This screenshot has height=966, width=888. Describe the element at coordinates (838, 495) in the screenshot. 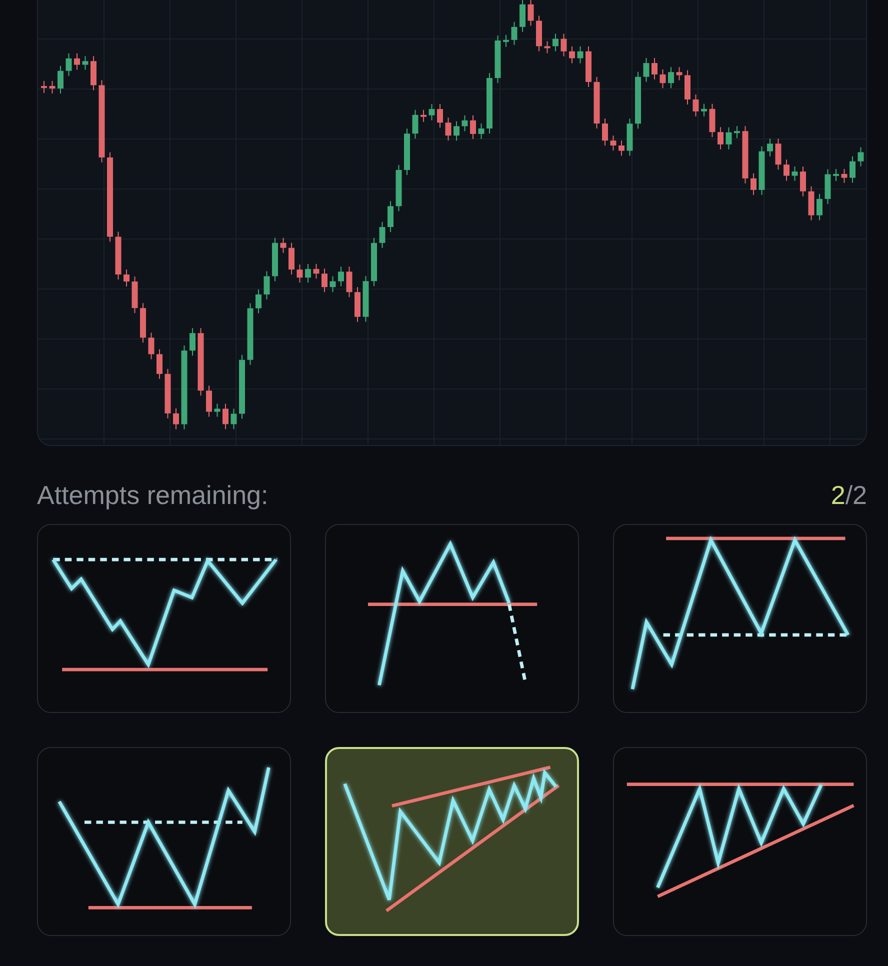

I see `attempts-remaining: 2` at that location.